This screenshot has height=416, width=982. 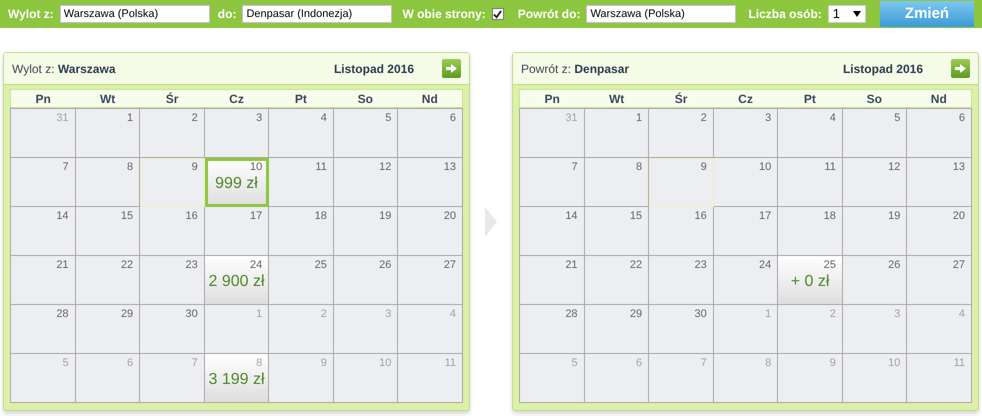 I want to click on weekday-header: Nd, so click(x=939, y=99).